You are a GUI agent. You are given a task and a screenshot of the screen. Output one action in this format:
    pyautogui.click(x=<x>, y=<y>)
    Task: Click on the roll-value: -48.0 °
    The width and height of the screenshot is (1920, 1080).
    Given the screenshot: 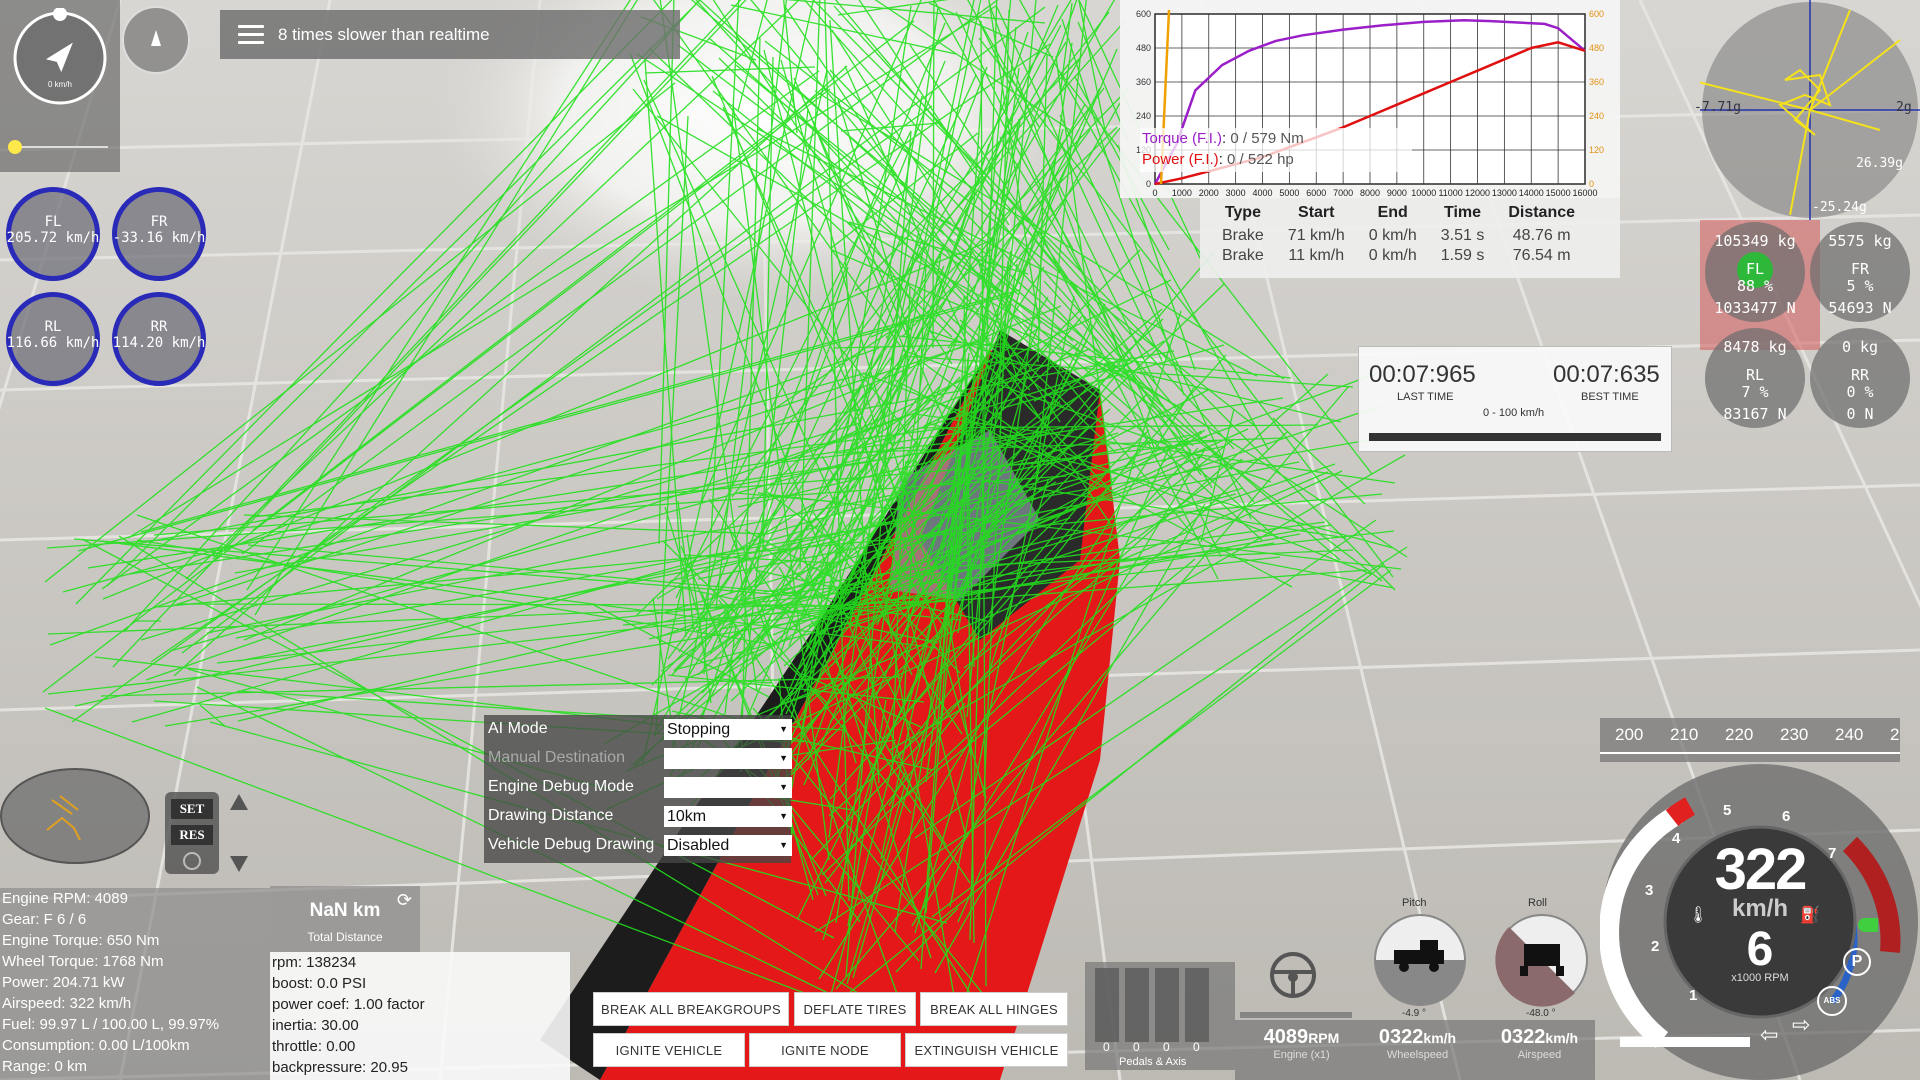 What is the action you would take?
    pyautogui.click(x=1541, y=1013)
    